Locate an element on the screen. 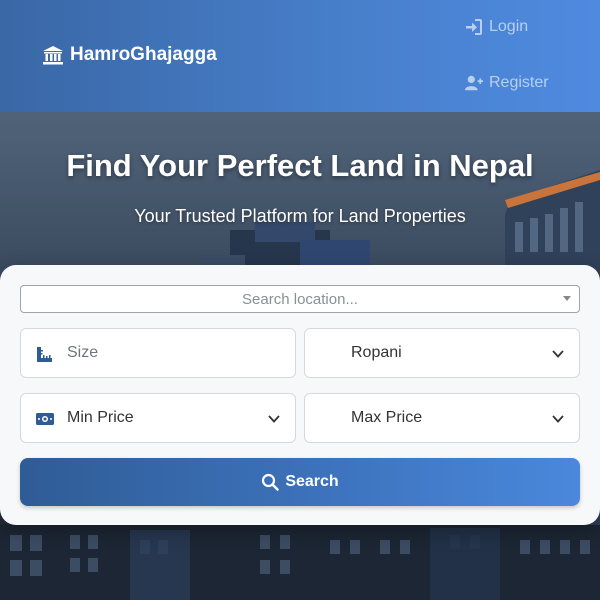 Image resolution: width=600 pixels, height=600 pixels. brand-logo: HamroGhajagga is located at coordinates (129, 55).